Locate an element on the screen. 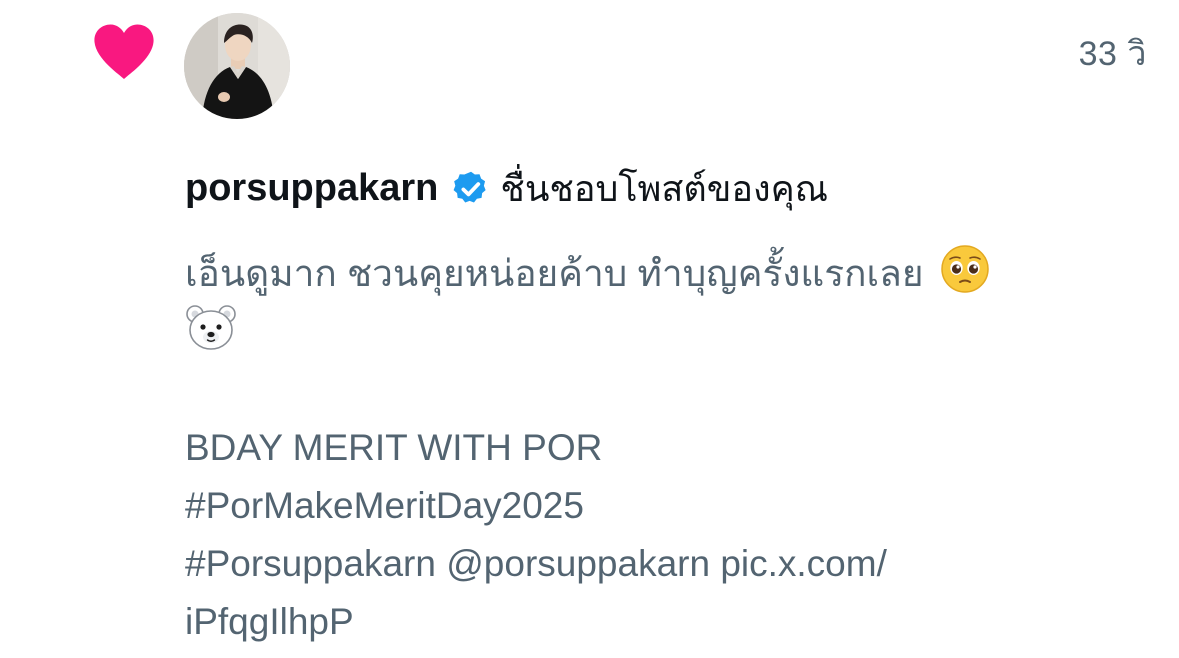 Image resolution: width=1179 pixels, height=658 pixels. verified-badge-icon is located at coordinates (470, 186).